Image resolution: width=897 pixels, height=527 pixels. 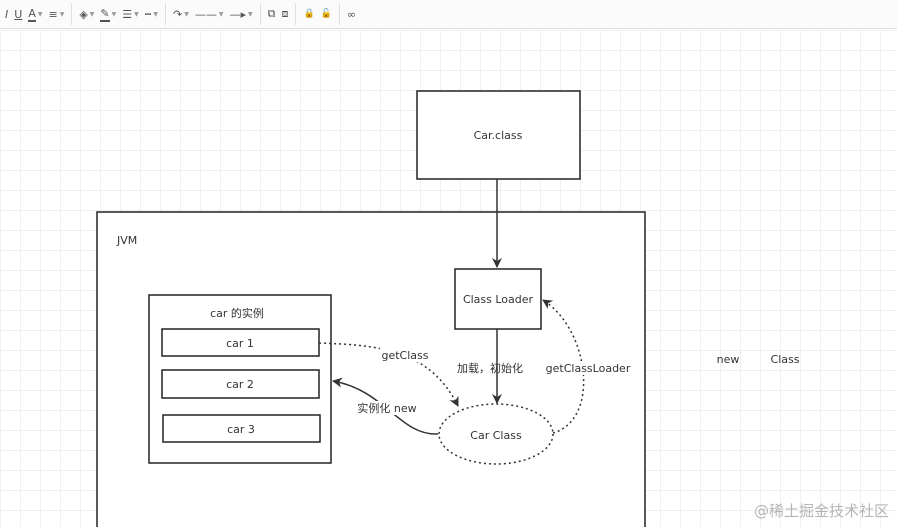 I want to click on class-loader-label: Class Loader, so click(x=498, y=299).